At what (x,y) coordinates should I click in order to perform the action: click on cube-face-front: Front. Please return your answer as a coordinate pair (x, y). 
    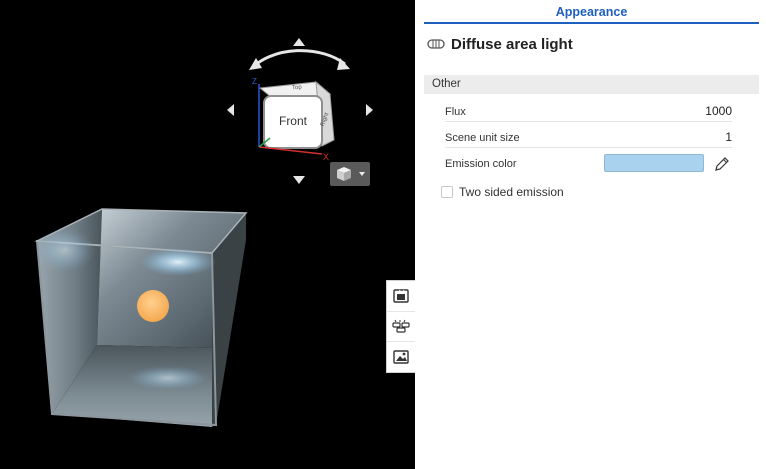
    Looking at the image, I should click on (293, 121).